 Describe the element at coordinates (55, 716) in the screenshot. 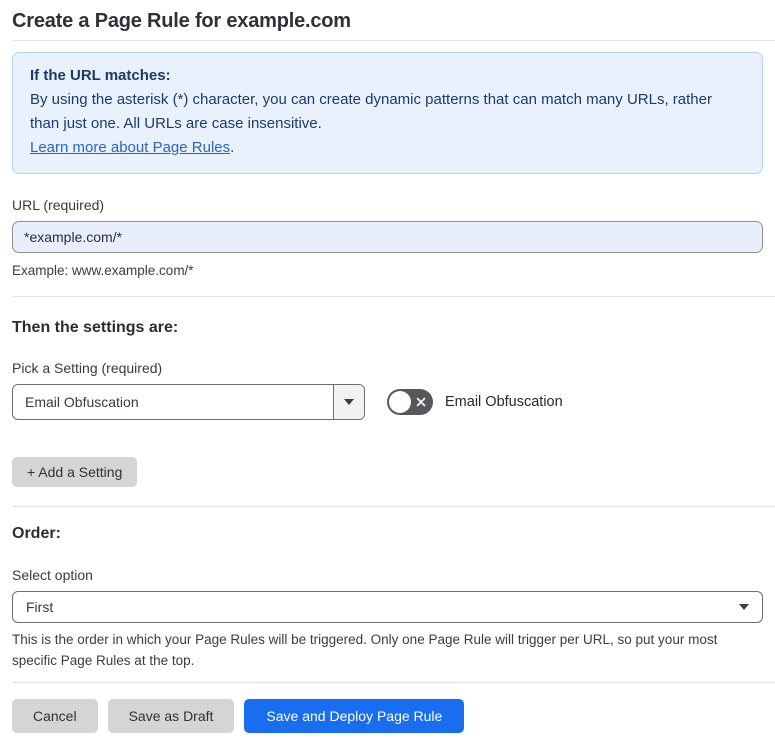

I see `cancel-button: Cancel` at that location.